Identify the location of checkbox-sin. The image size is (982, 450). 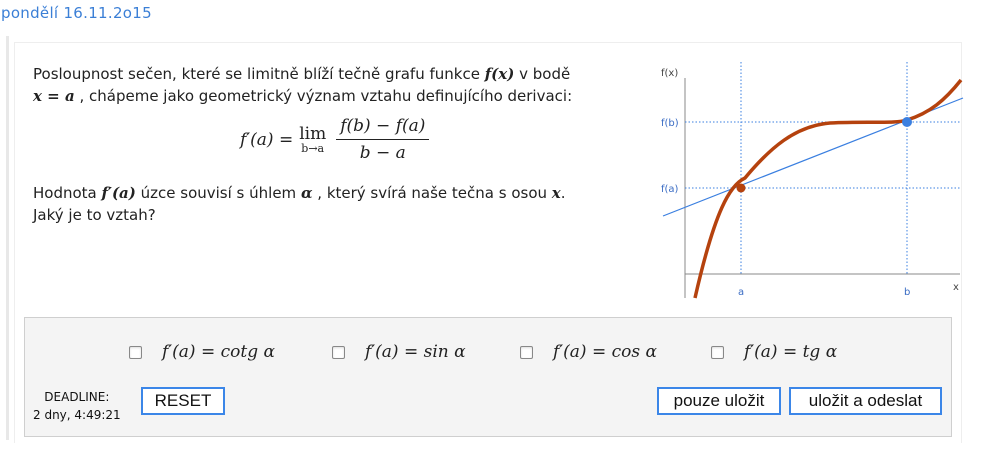
(338, 352).